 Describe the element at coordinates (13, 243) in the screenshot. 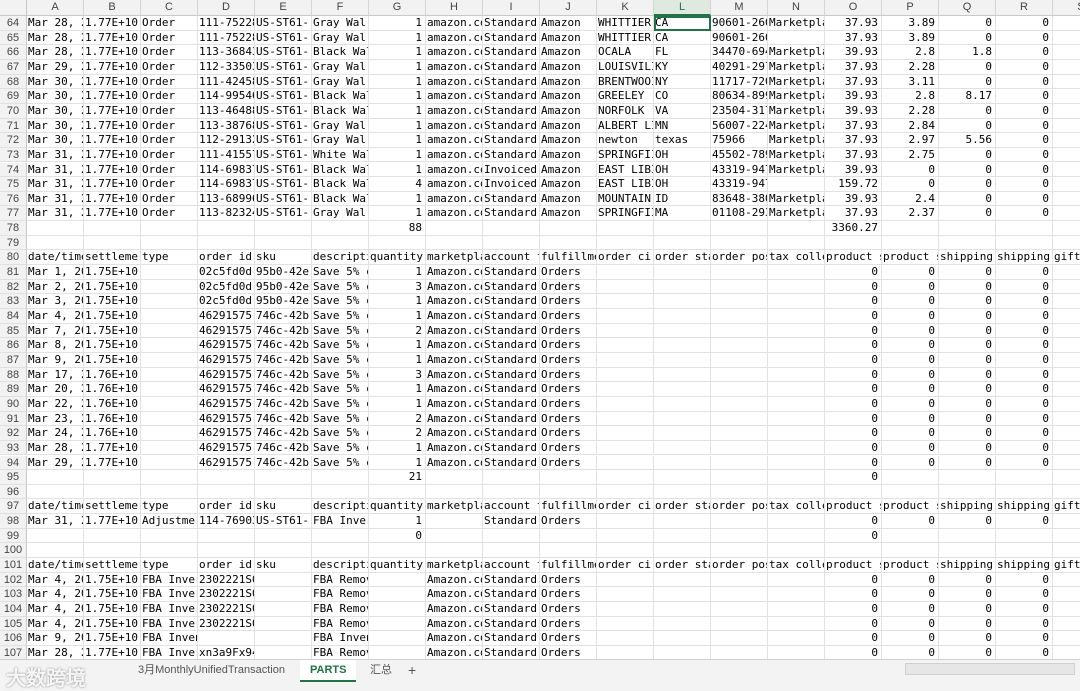

I see `row-header: 79` at that location.